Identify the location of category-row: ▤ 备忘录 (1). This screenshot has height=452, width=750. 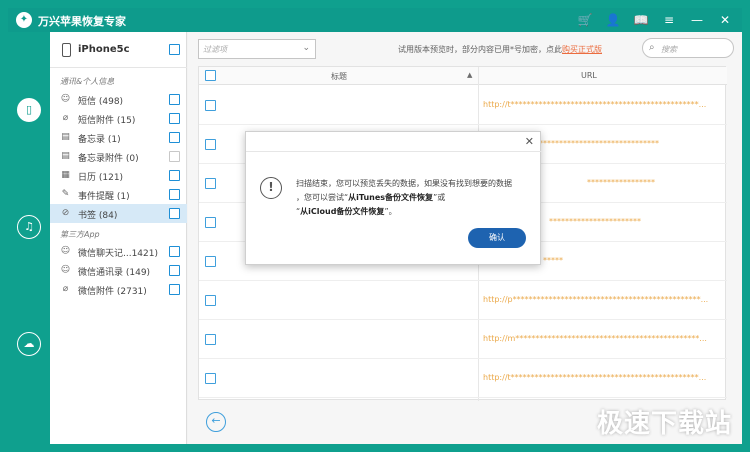
(118, 137).